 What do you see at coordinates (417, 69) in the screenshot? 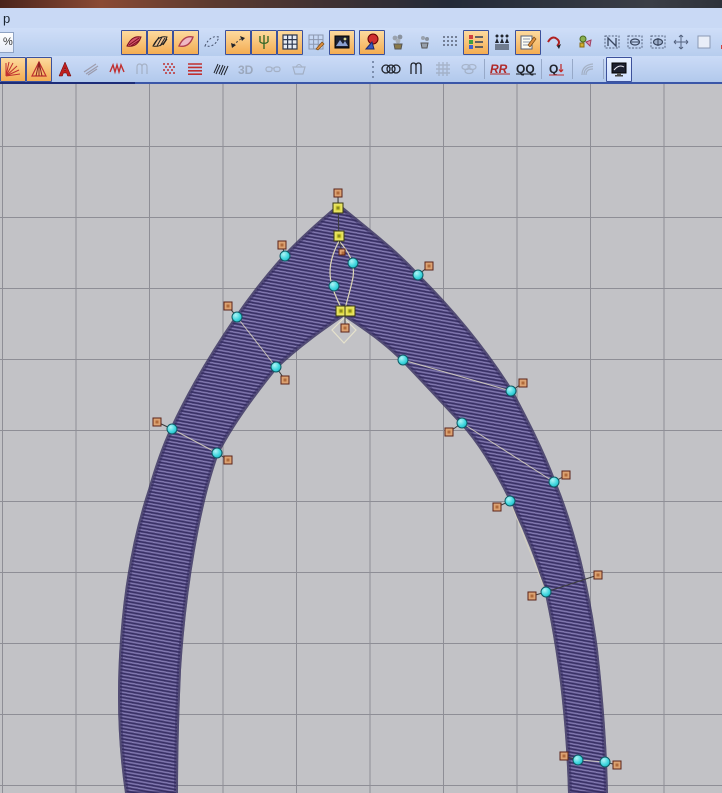
I see `vertical-loops-icon` at bounding box center [417, 69].